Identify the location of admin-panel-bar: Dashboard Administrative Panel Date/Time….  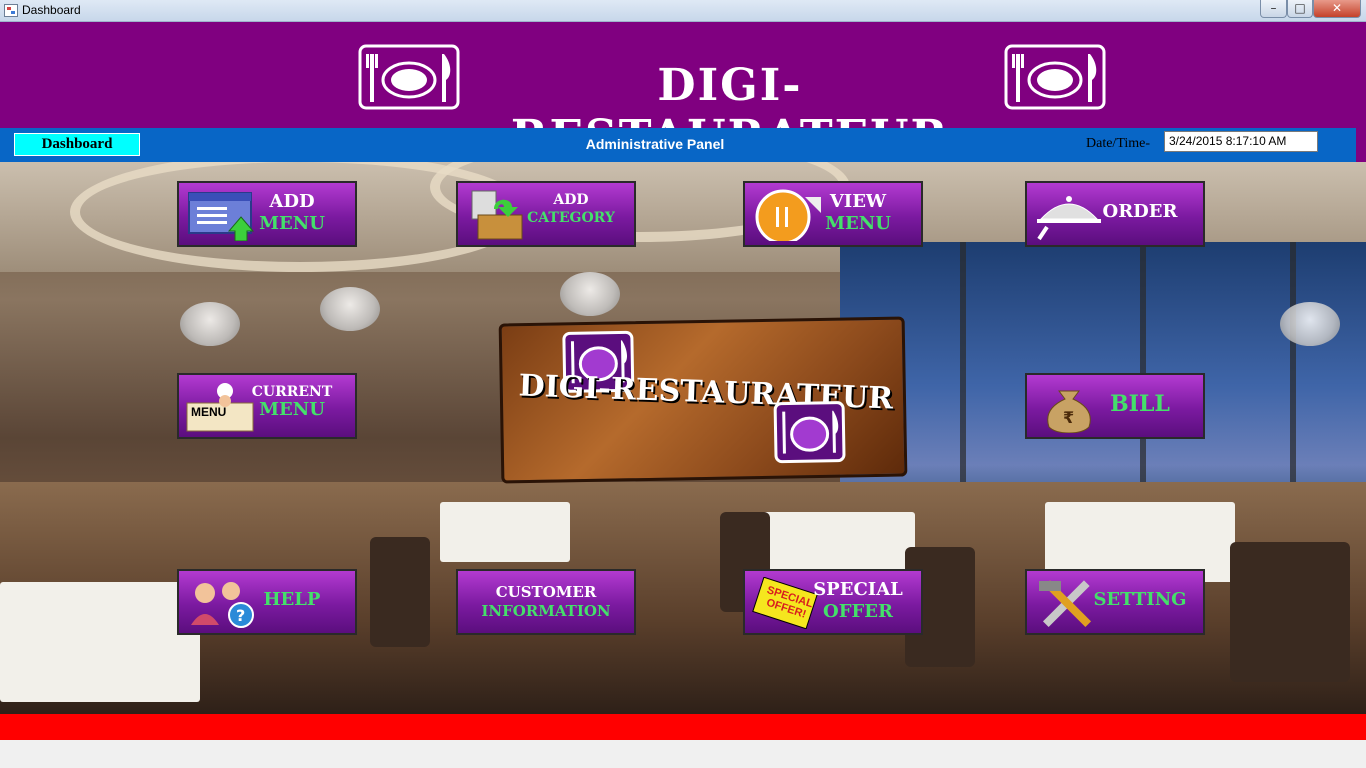
(678, 145).